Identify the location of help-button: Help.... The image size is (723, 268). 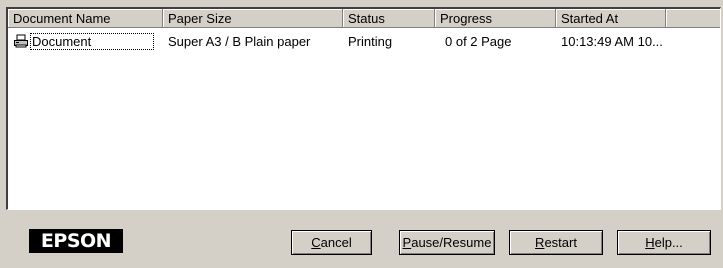
(664, 242).